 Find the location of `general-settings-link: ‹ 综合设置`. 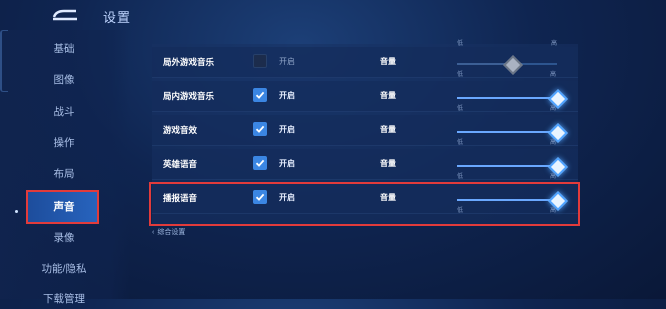

general-settings-link: ‹ 综合设置 is located at coordinates (168, 232).